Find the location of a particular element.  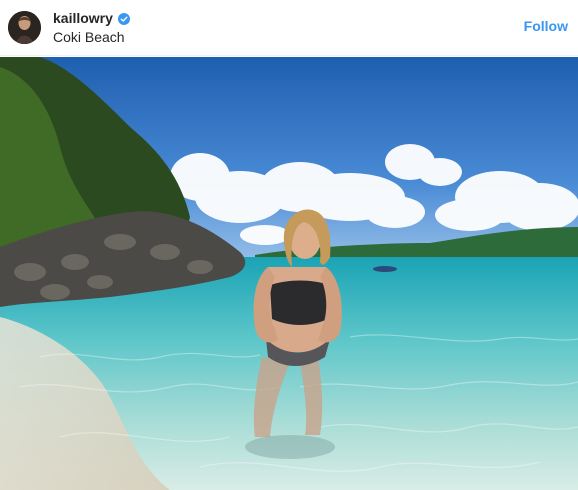

location-link: Coki Beach is located at coordinates (91, 37).